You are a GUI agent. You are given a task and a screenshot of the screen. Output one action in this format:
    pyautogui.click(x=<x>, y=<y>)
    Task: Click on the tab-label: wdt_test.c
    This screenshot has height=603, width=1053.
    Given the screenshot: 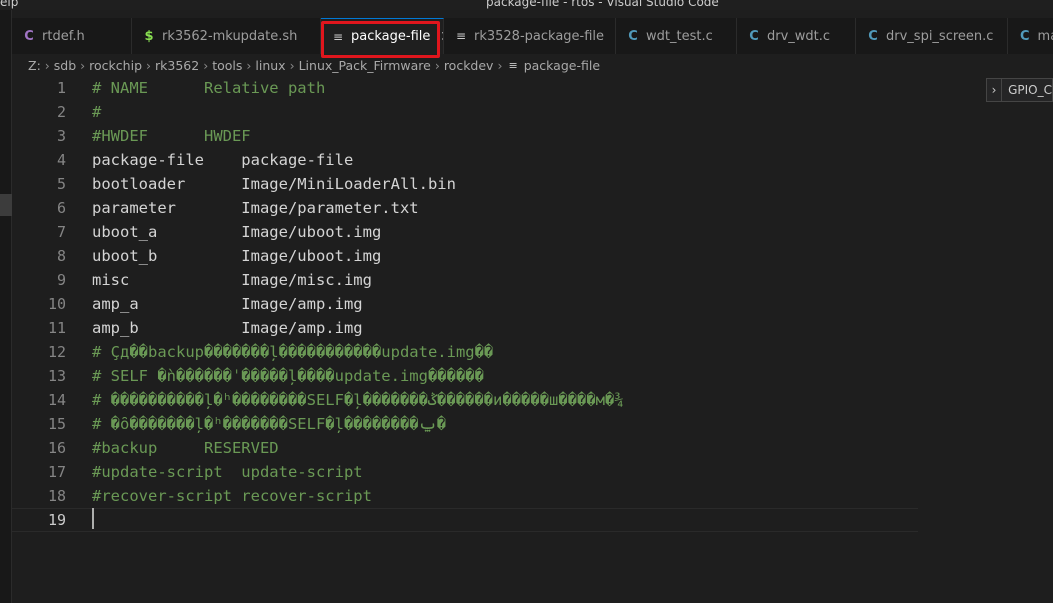 What is the action you would take?
    pyautogui.click(x=679, y=36)
    